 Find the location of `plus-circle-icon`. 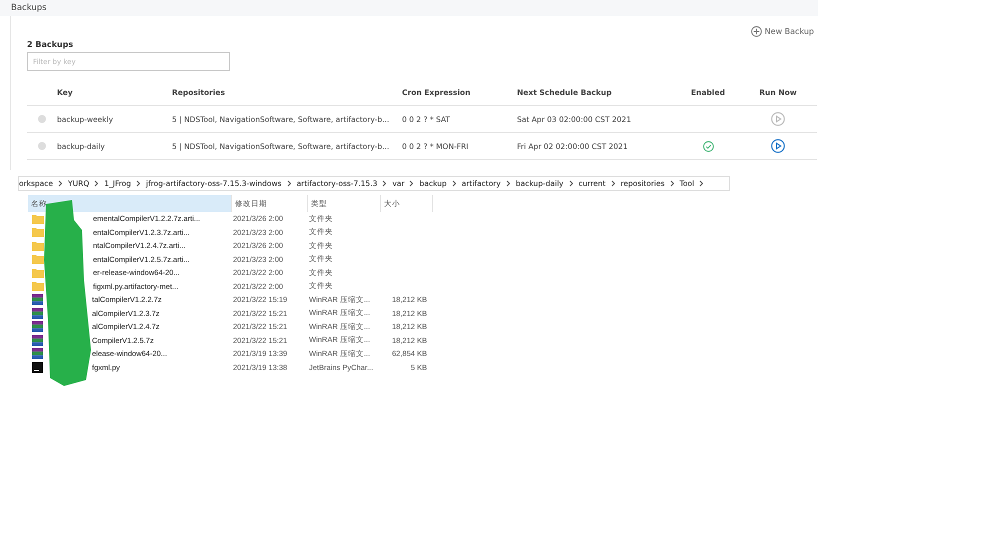

plus-circle-icon is located at coordinates (756, 31).